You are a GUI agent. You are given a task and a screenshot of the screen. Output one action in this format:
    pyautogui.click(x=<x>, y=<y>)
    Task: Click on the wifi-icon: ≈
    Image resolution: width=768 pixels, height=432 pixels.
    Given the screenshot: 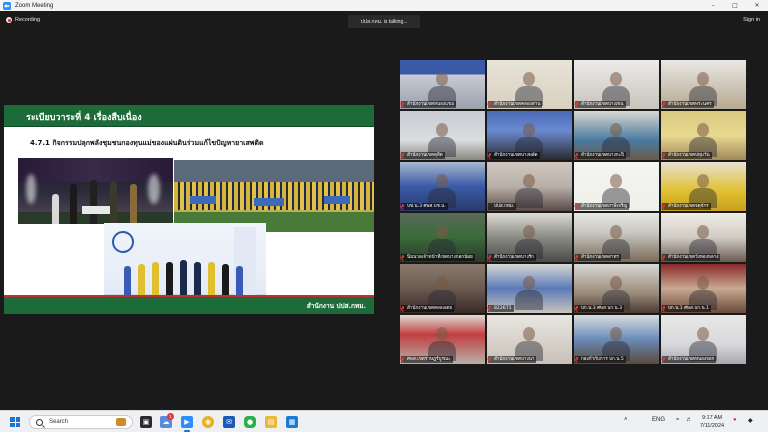 What is the action you would take?
    pyautogui.click(x=677, y=420)
    